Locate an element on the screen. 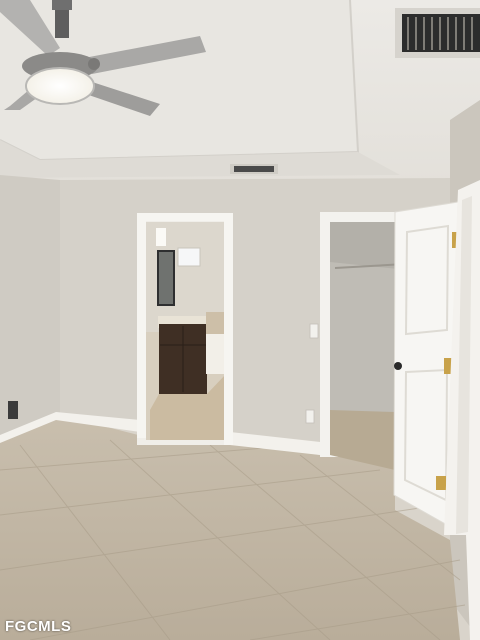 Image resolution: width=480 pixels, height=640 pixels. door-knob is located at coordinates (398, 366).